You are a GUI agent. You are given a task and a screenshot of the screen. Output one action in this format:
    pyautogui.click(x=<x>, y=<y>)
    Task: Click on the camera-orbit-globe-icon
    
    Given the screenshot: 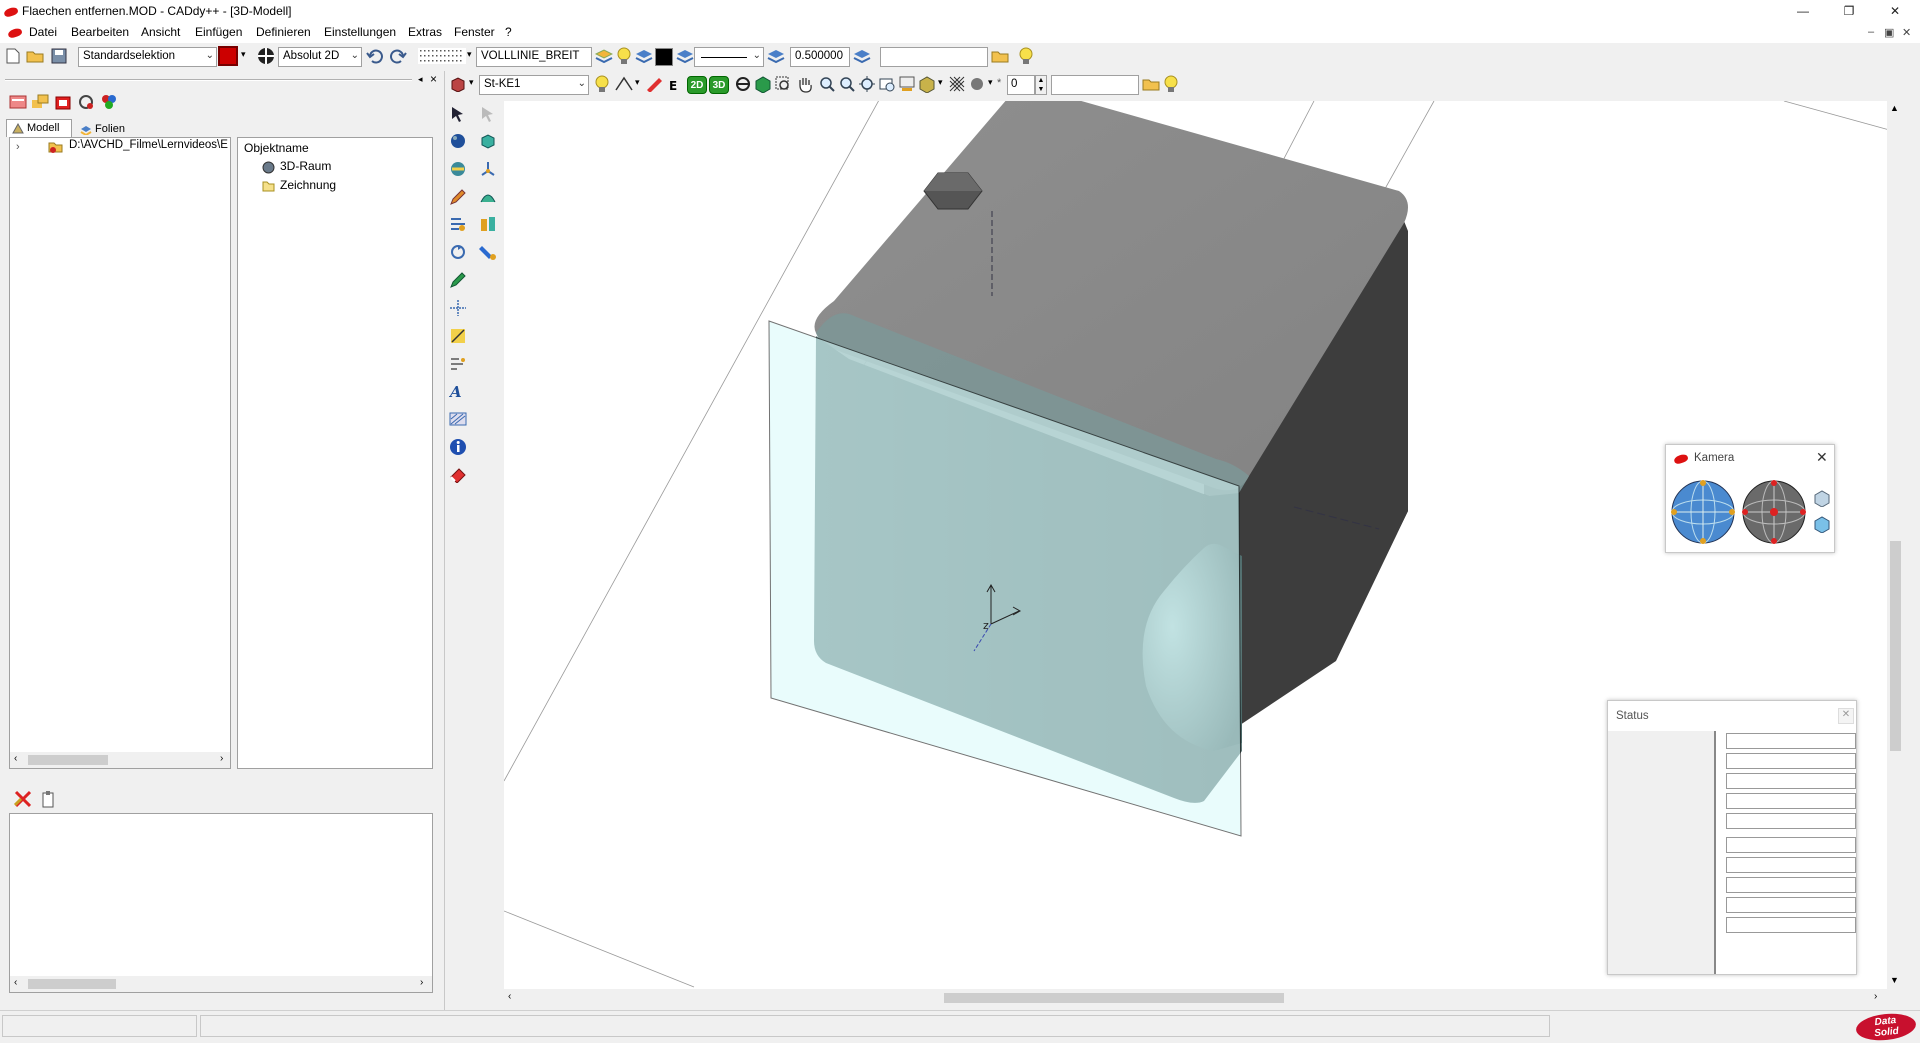 What is the action you would take?
    pyautogui.click(x=1703, y=512)
    